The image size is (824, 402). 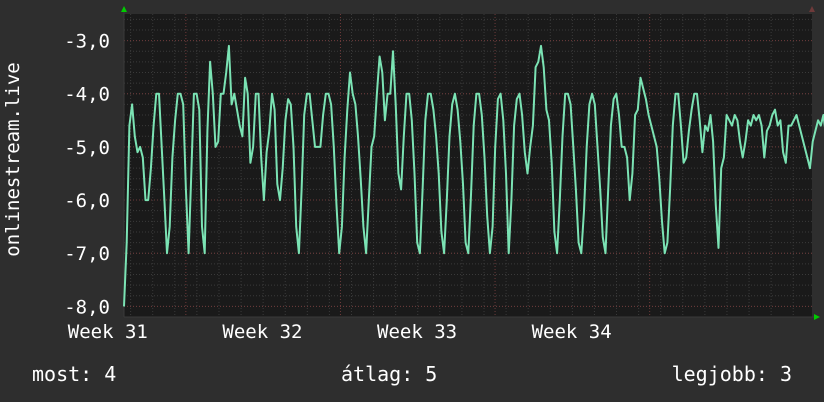 What do you see at coordinates (87, 95) in the screenshot?
I see `y-tick-label: -4,0` at bounding box center [87, 95].